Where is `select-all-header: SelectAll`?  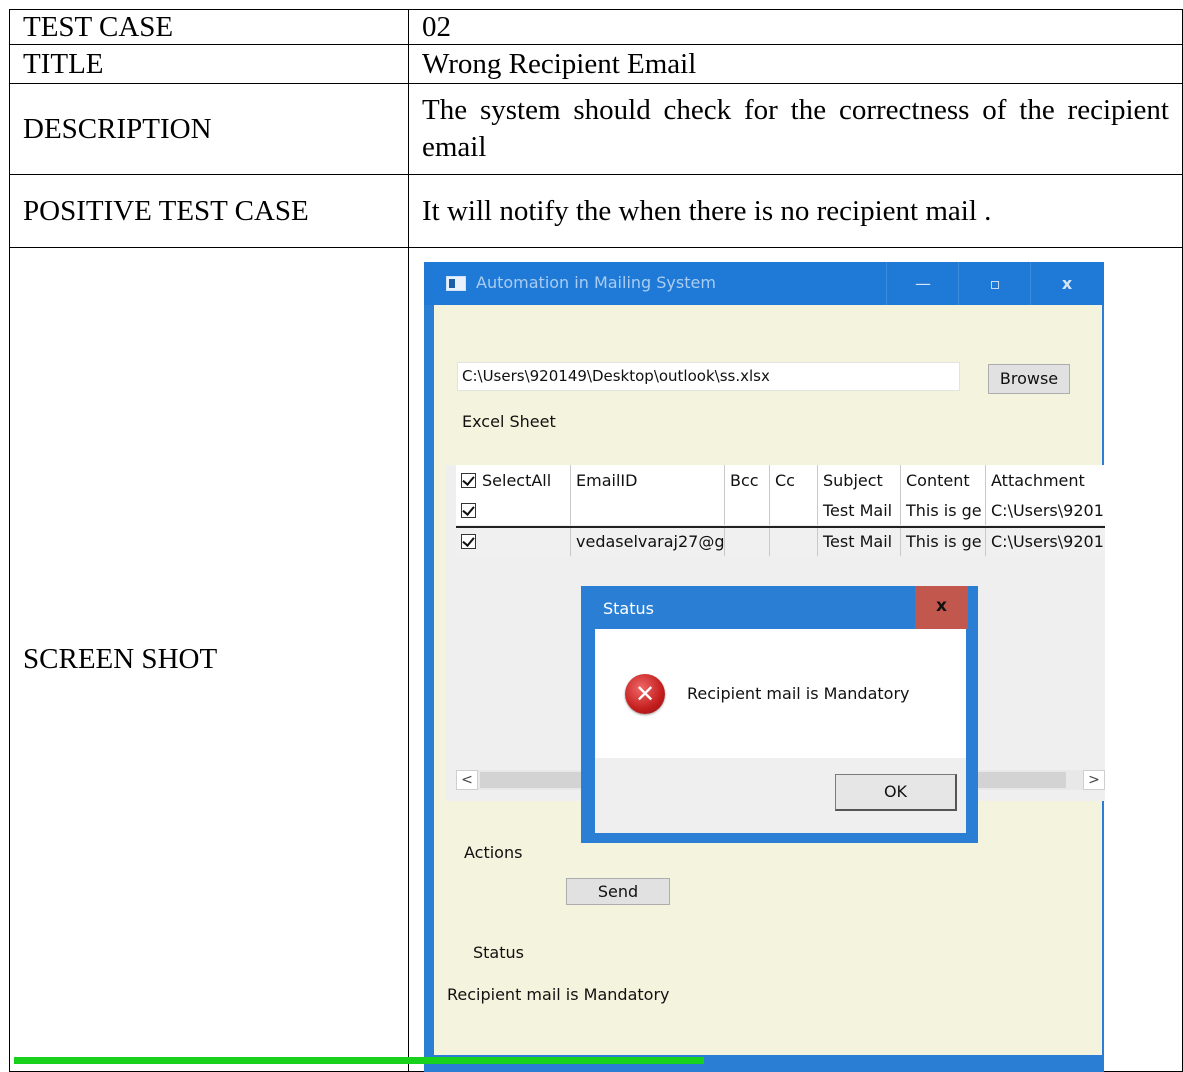 select-all-header: SelectAll is located at coordinates (513, 481).